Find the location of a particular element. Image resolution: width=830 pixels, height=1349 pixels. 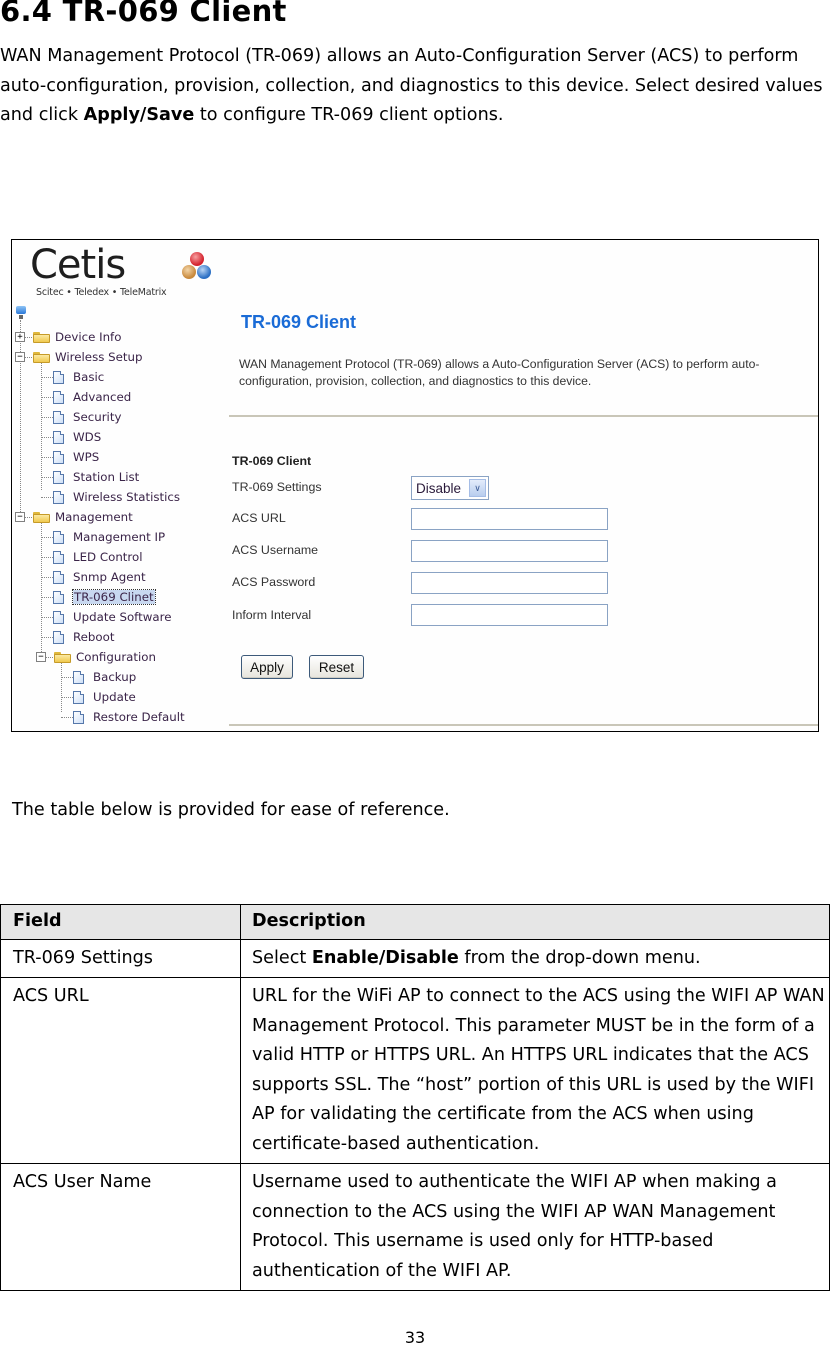

tree-item-update-software: Update Software is located at coordinates (112, 617).